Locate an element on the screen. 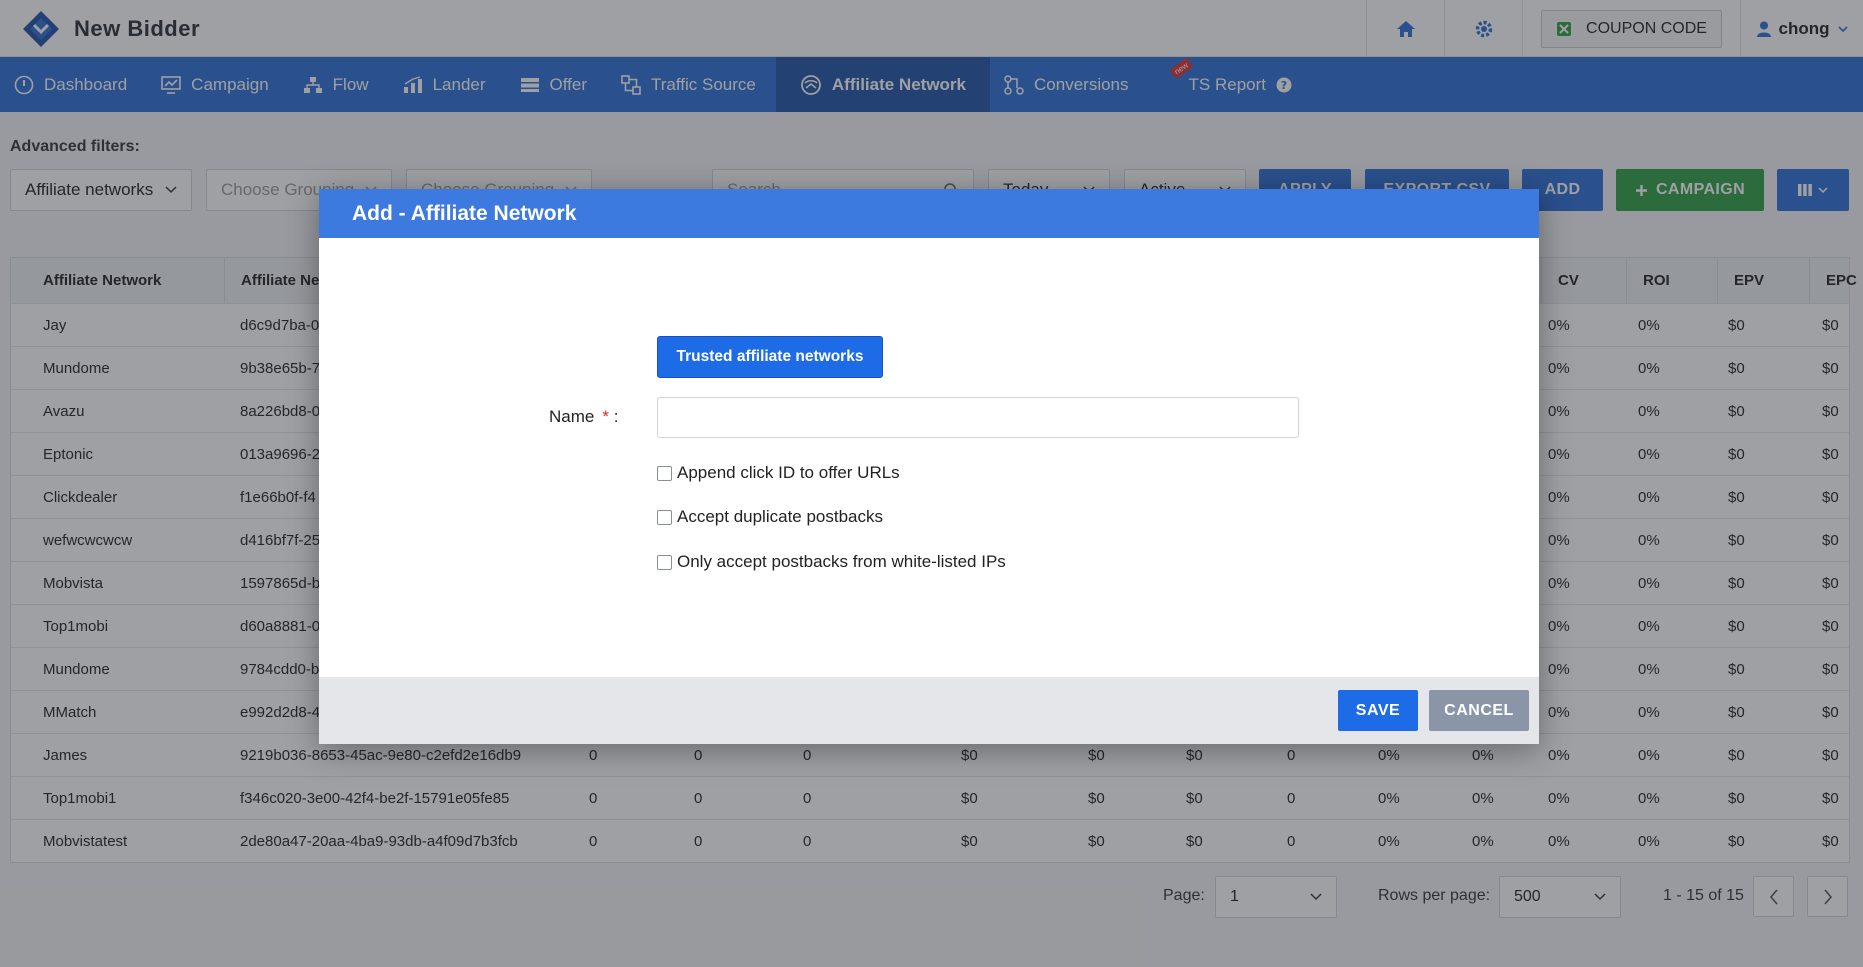 This screenshot has width=1863, height=967. required-marker: * is located at coordinates (605, 416).